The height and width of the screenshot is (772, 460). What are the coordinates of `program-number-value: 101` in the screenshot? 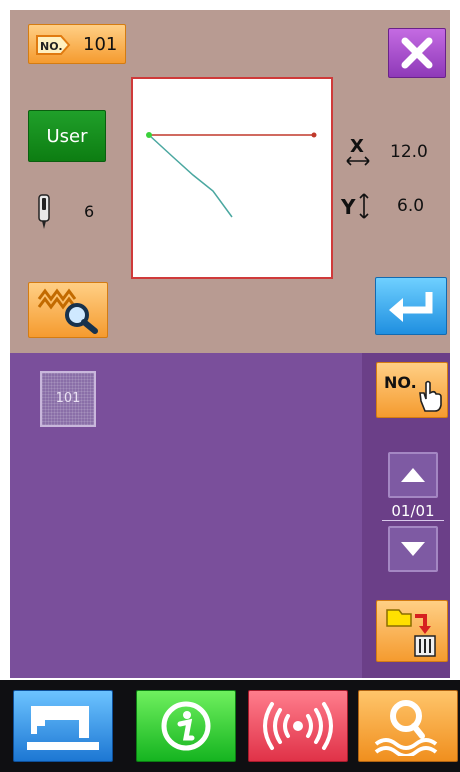 It's located at (100, 44).